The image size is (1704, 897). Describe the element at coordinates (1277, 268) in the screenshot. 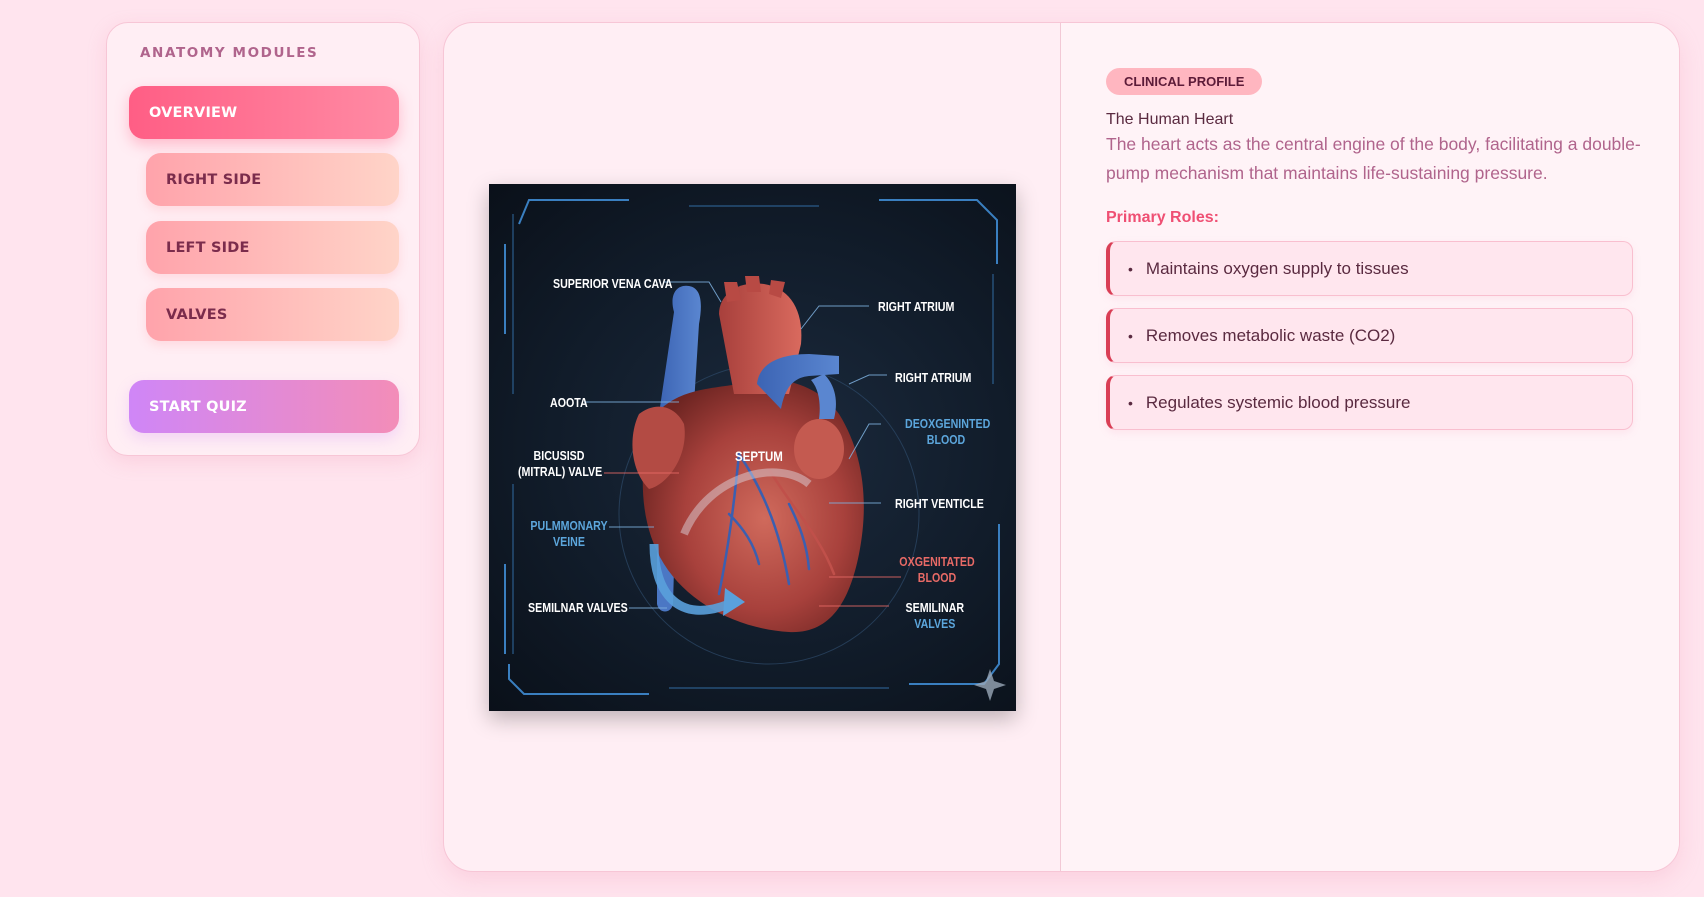

I see `role-item-text: Maintains oxygen supply to tissues` at that location.